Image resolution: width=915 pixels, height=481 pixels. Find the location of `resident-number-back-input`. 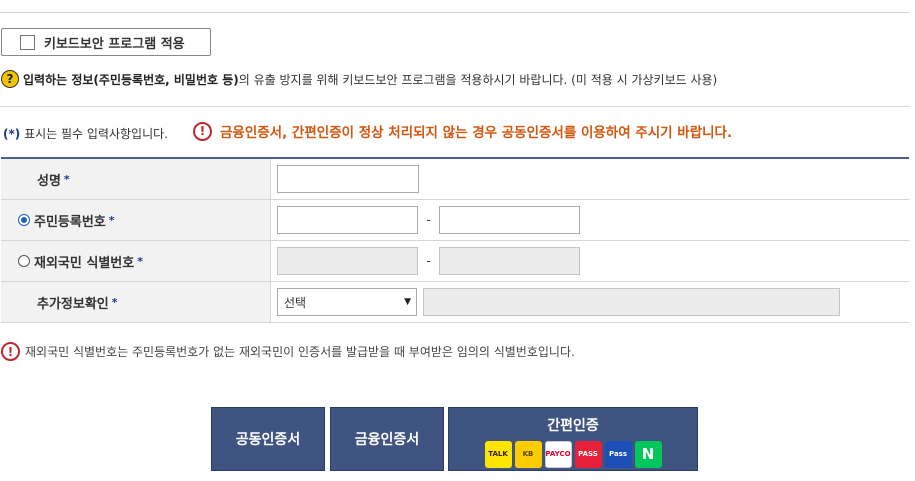

resident-number-back-input is located at coordinates (509, 220).